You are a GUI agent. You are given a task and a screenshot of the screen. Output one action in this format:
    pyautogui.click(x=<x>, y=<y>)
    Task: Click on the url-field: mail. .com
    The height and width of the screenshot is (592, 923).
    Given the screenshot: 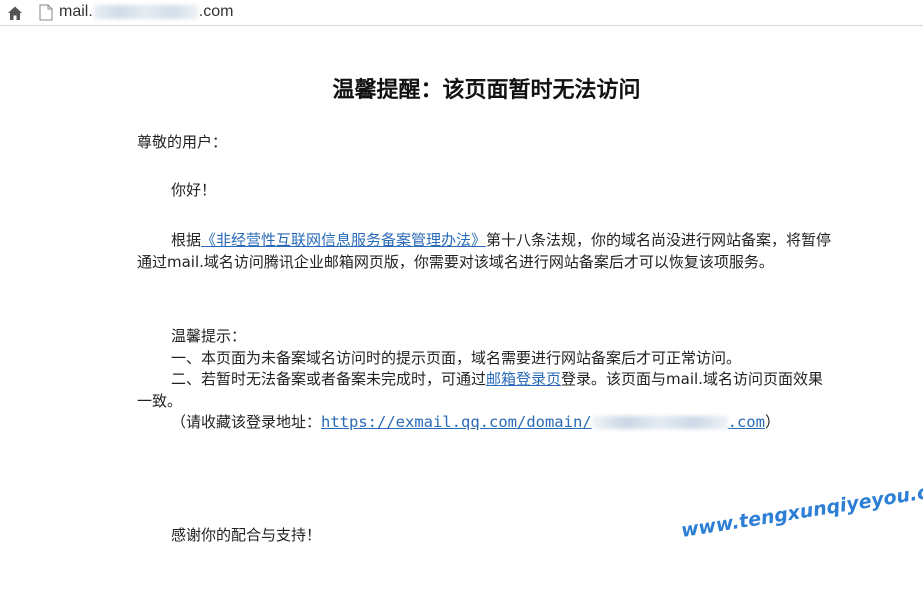 What is the action you would take?
    pyautogui.click(x=146, y=12)
    